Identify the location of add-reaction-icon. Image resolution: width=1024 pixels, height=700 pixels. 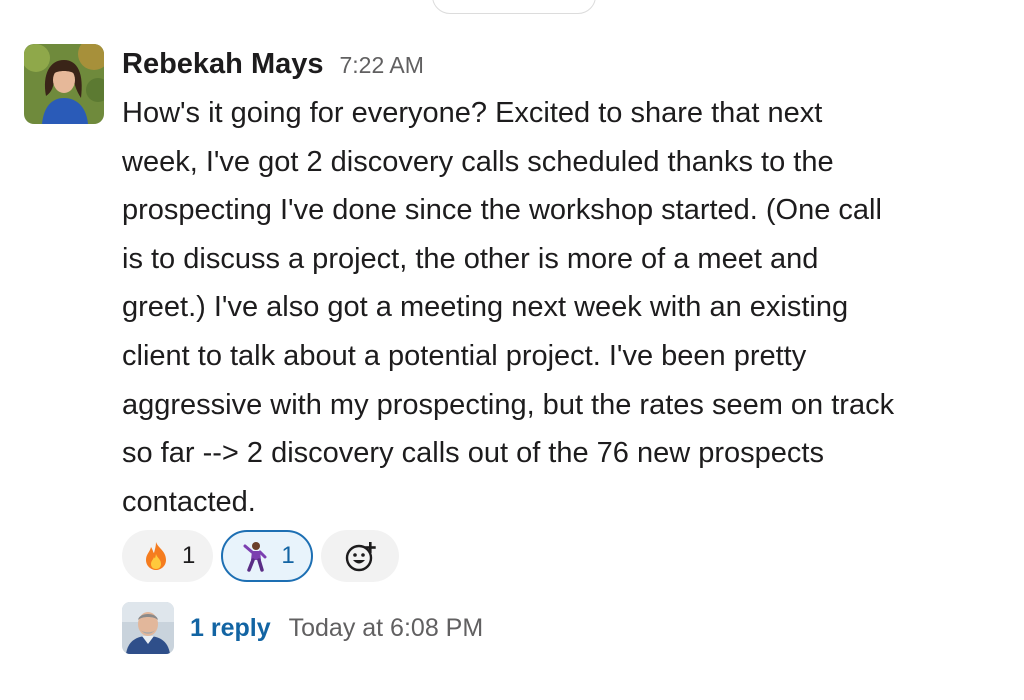
(360, 556).